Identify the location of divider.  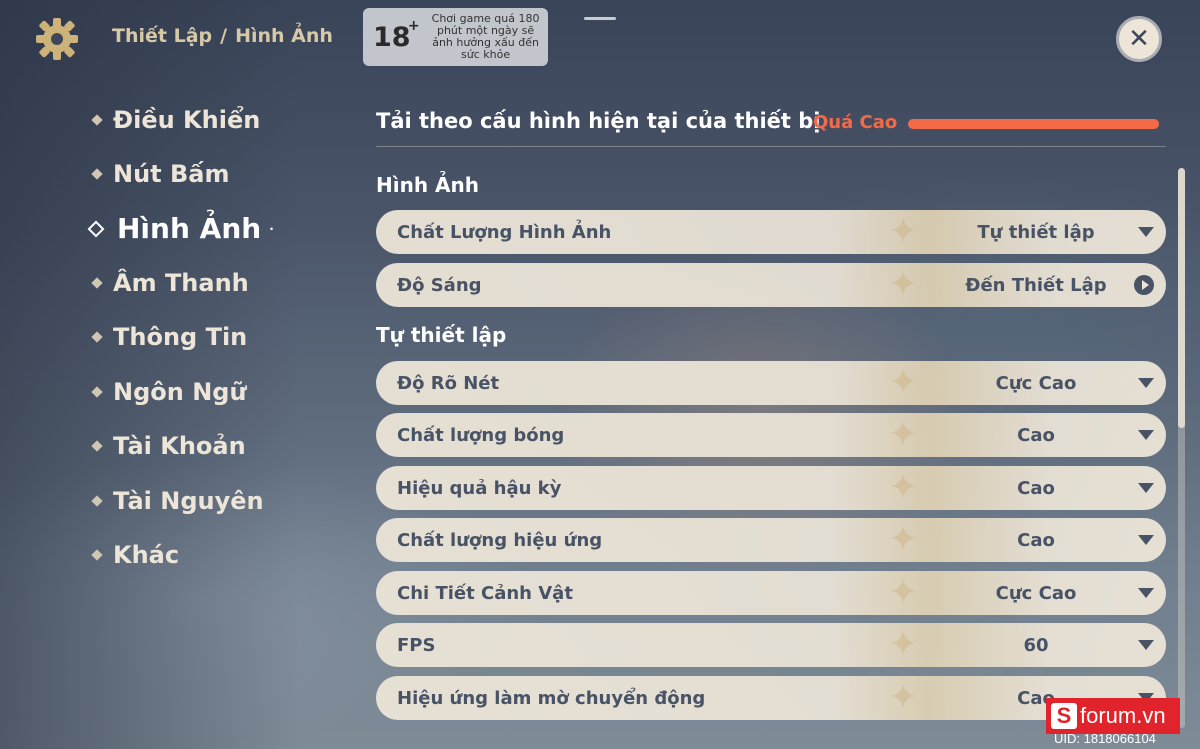
(771, 146).